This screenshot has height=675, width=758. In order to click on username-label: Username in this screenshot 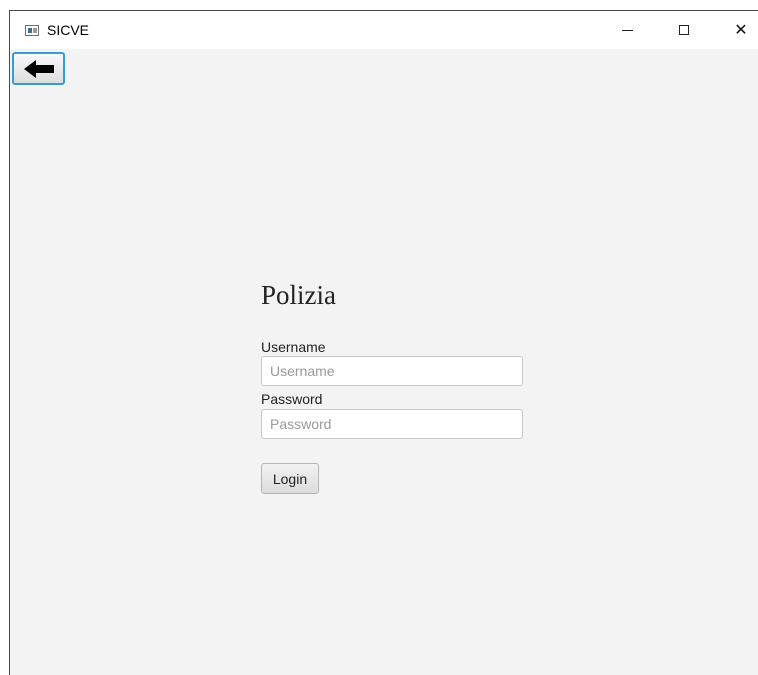, I will do `click(293, 347)`.